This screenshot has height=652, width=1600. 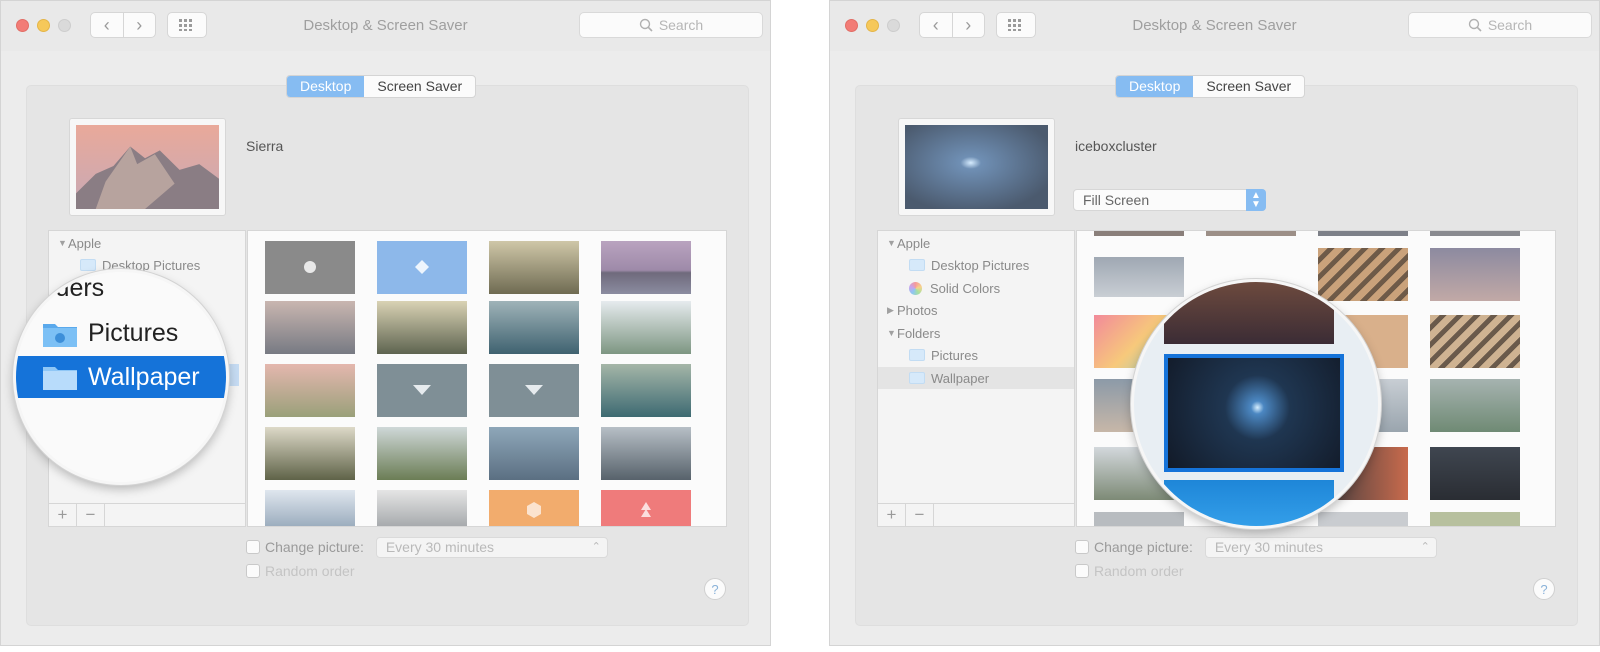 I want to click on wallpaper-name: iceboxcluster, so click(x=1116, y=146).